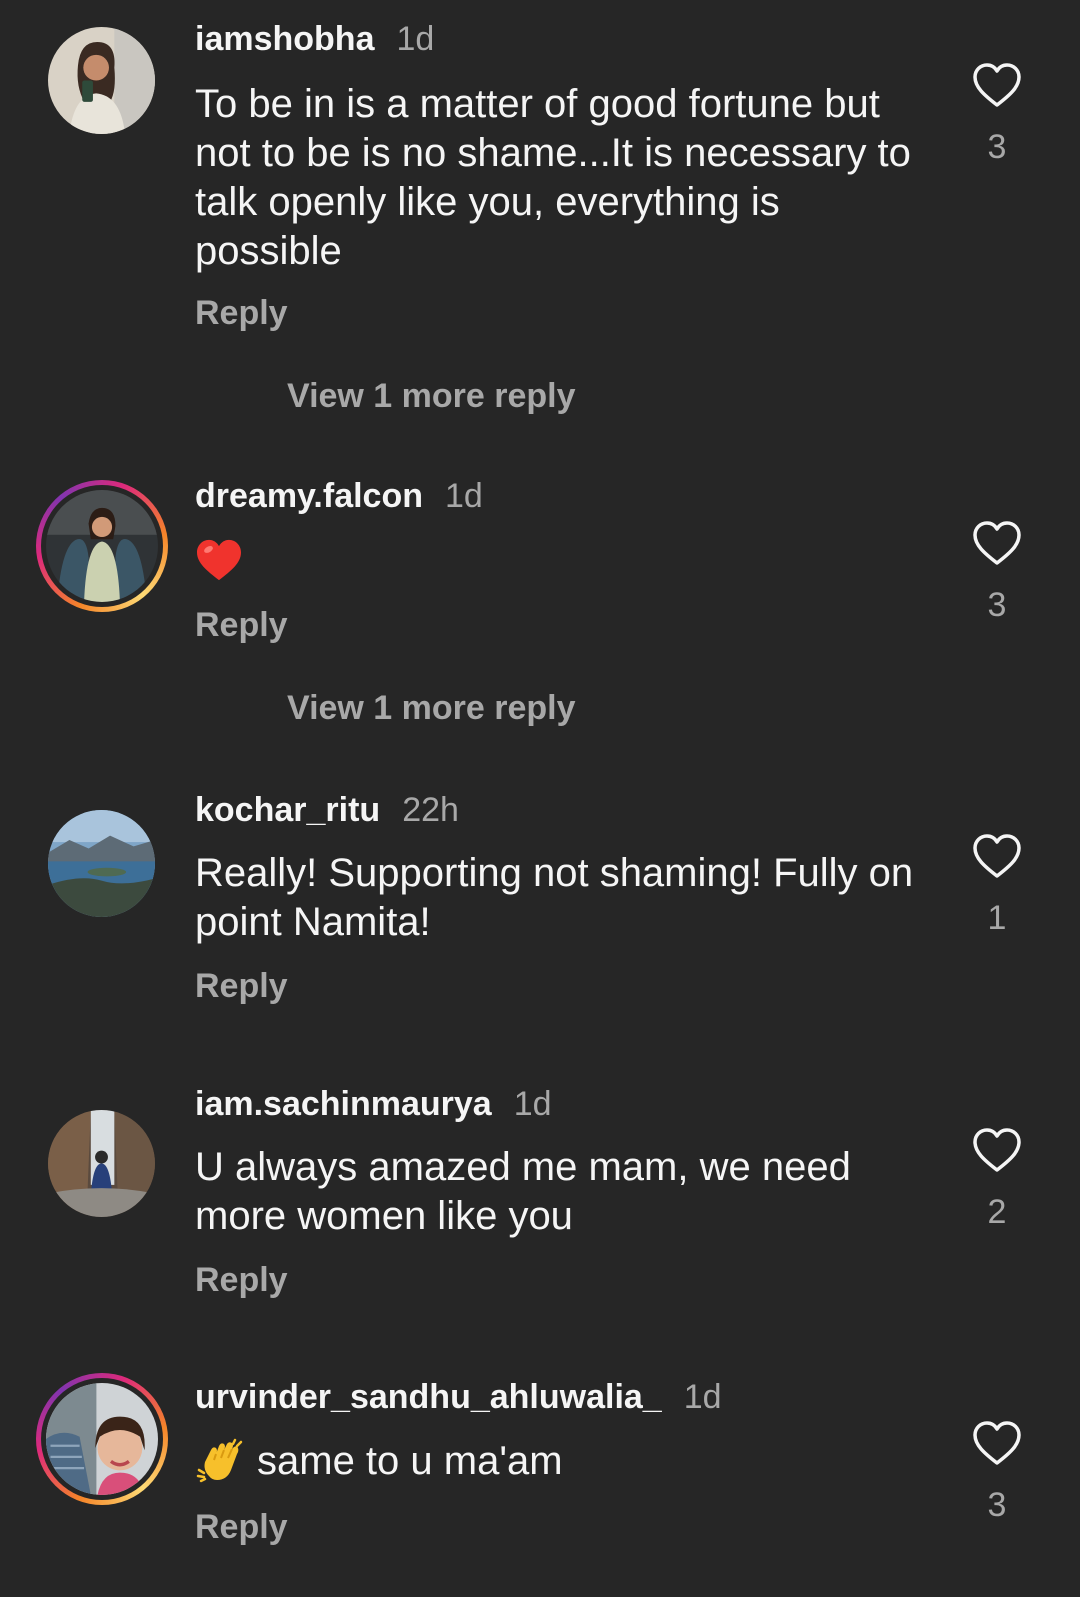 This screenshot has height=1597, width=1080. Describe the element at coordinates (428, 1397) in the screenshot. I see `username: urvinder_sandhu_ahluwalia_` at that location.